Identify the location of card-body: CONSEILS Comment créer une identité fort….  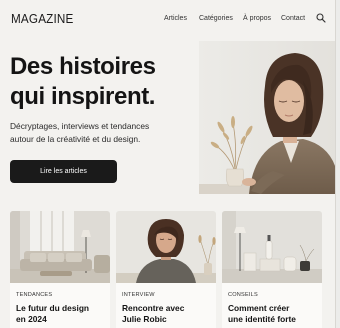
(272, 305).